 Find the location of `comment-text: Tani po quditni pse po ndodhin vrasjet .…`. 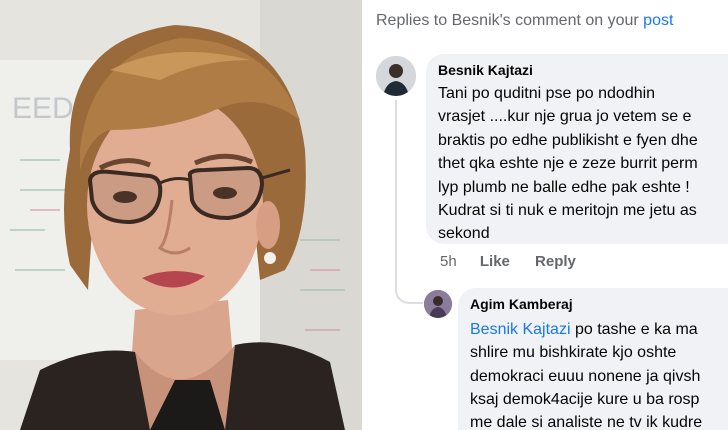

comment-text: Tani po quditni pse po ndodhin vrasjet .… is located at coordinates (568, 164).